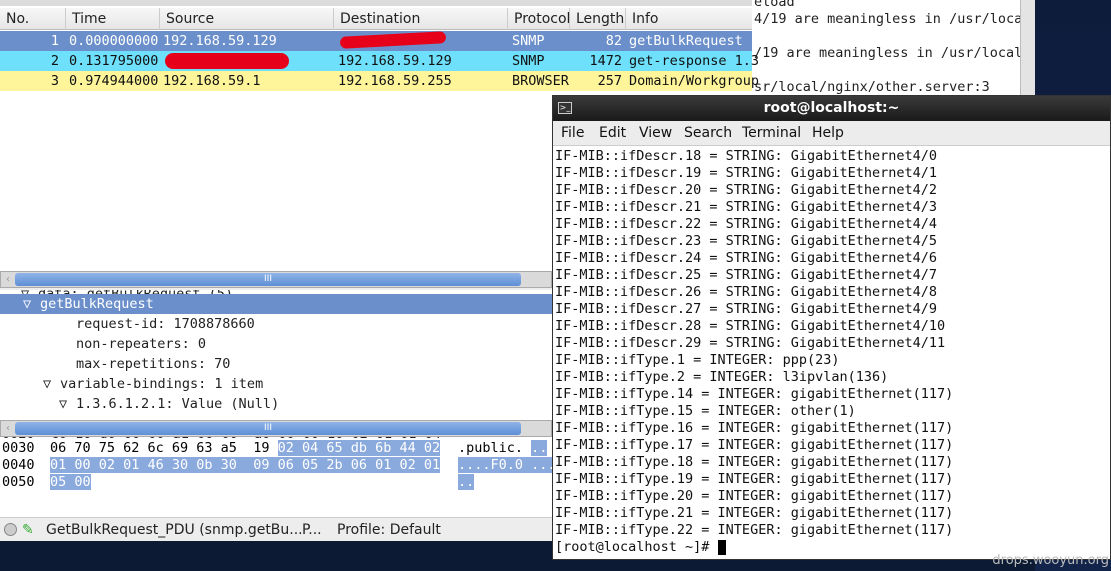 Image resolution: width=1111 pixels, height=571 pixels. What do you see at coordinates (636, 547) in the screenshot?
I see `terminal-prompt: [root@localhost ~]#` at bounding box center [636, 547].